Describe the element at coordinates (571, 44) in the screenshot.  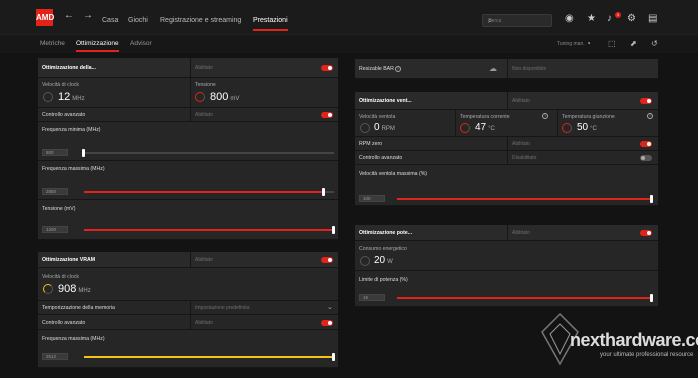
I see `tuning-label: Tuning man.` at that location.